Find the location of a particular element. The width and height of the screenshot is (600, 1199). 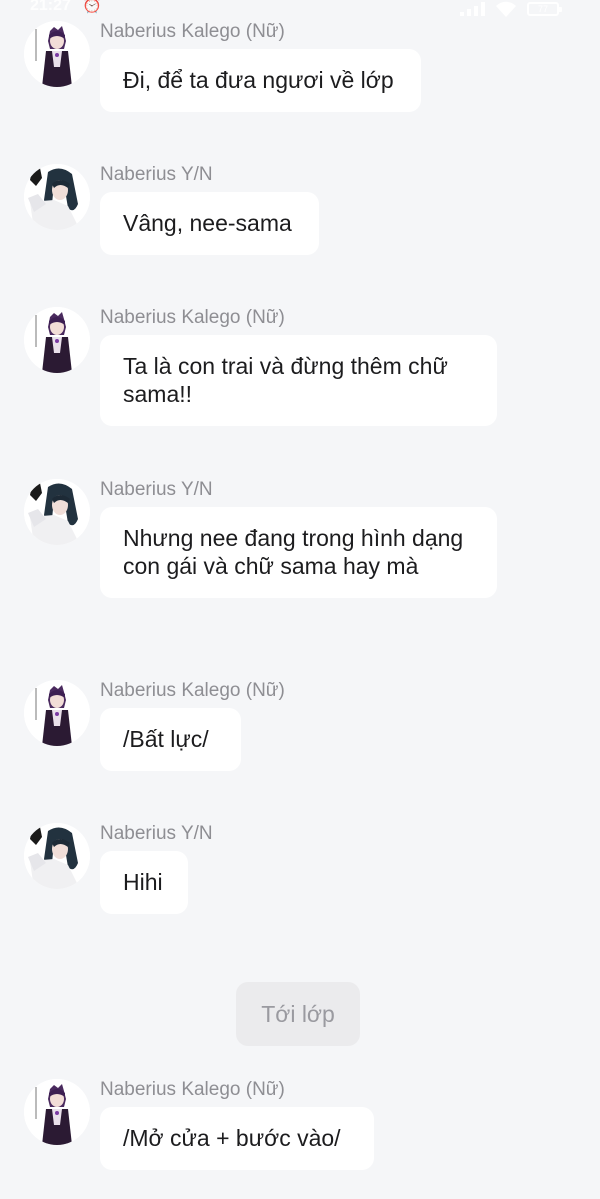

message-bubble: Ta là con trai và đừng thêm chữ sama!! is located at coordinates (298, 380).